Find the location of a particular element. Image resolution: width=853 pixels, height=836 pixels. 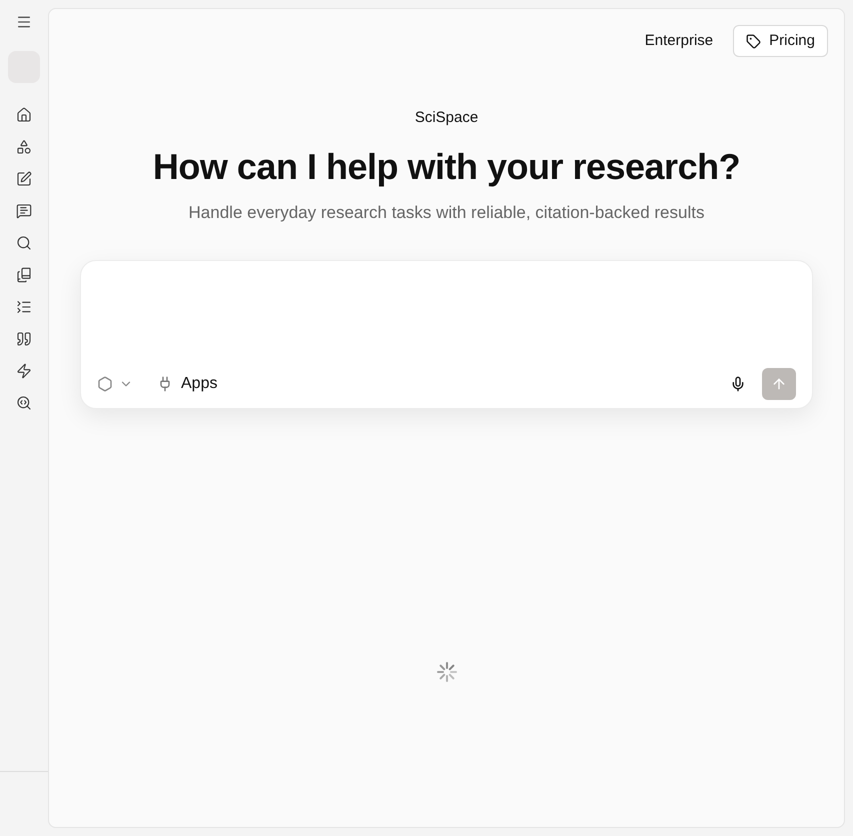

brand-name: SciSpace is located at coordinates (446, 118).